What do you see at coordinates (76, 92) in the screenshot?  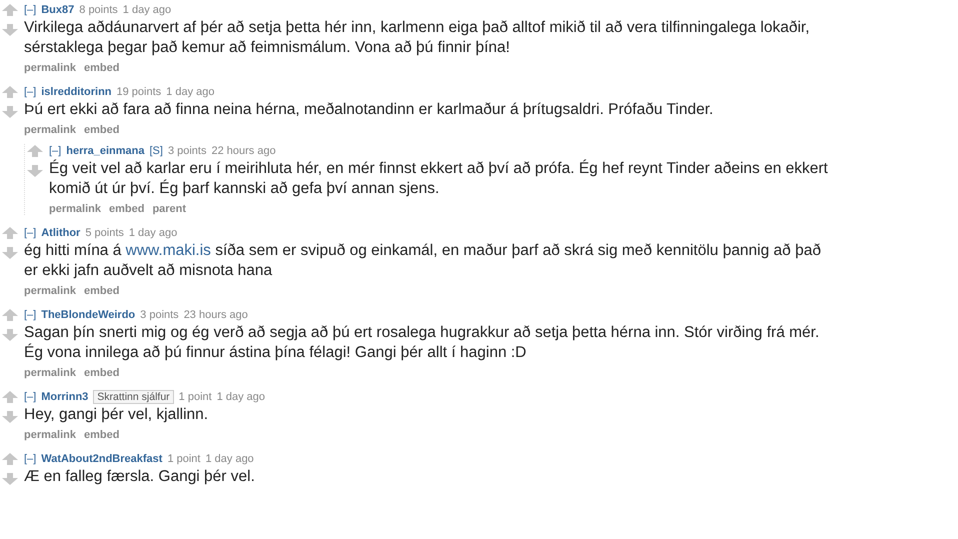 I see `username-link: islredditorinn` at bounding box center [76, 92].